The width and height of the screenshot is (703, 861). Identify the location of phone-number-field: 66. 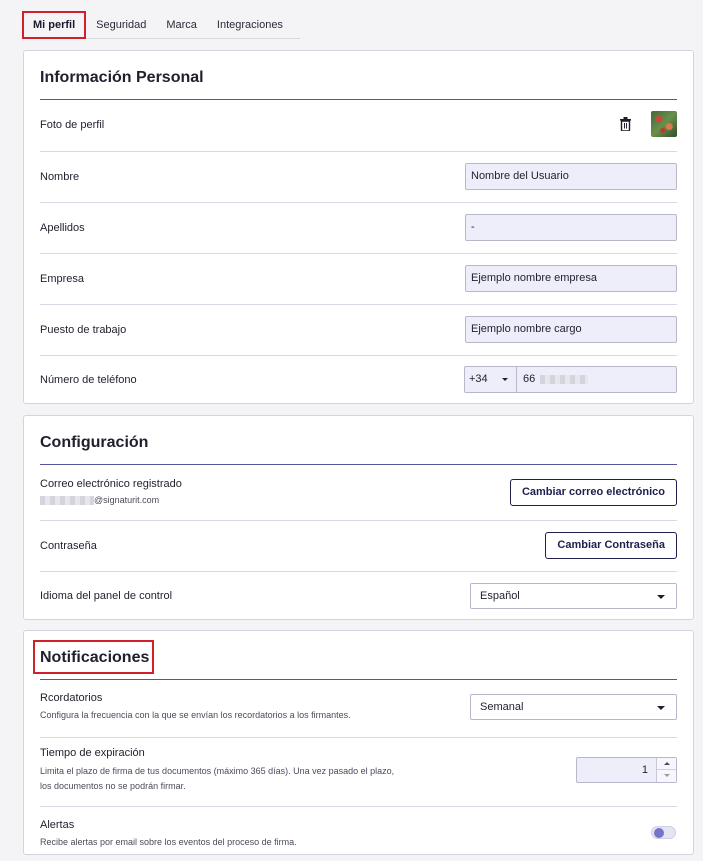
(597, 379).